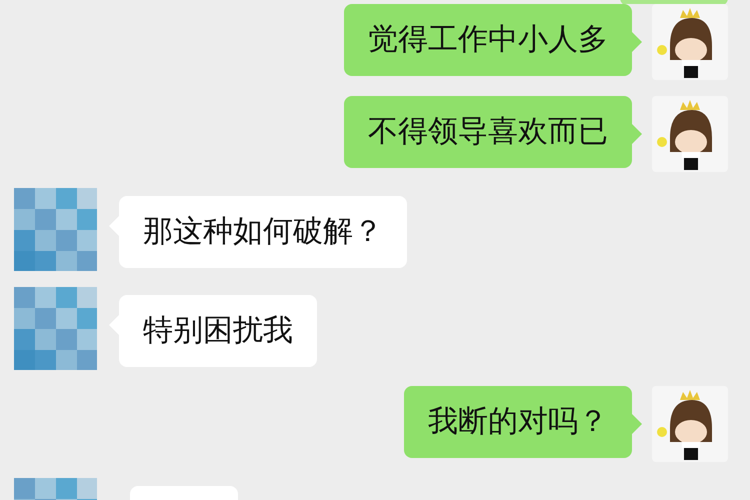 This screenshot has width=750, height=500. What do you see at coordinates (488, 40) in the screenshot?
I see `message-bubble: 觉得工作中小人多` at bounding box center [488, 40].